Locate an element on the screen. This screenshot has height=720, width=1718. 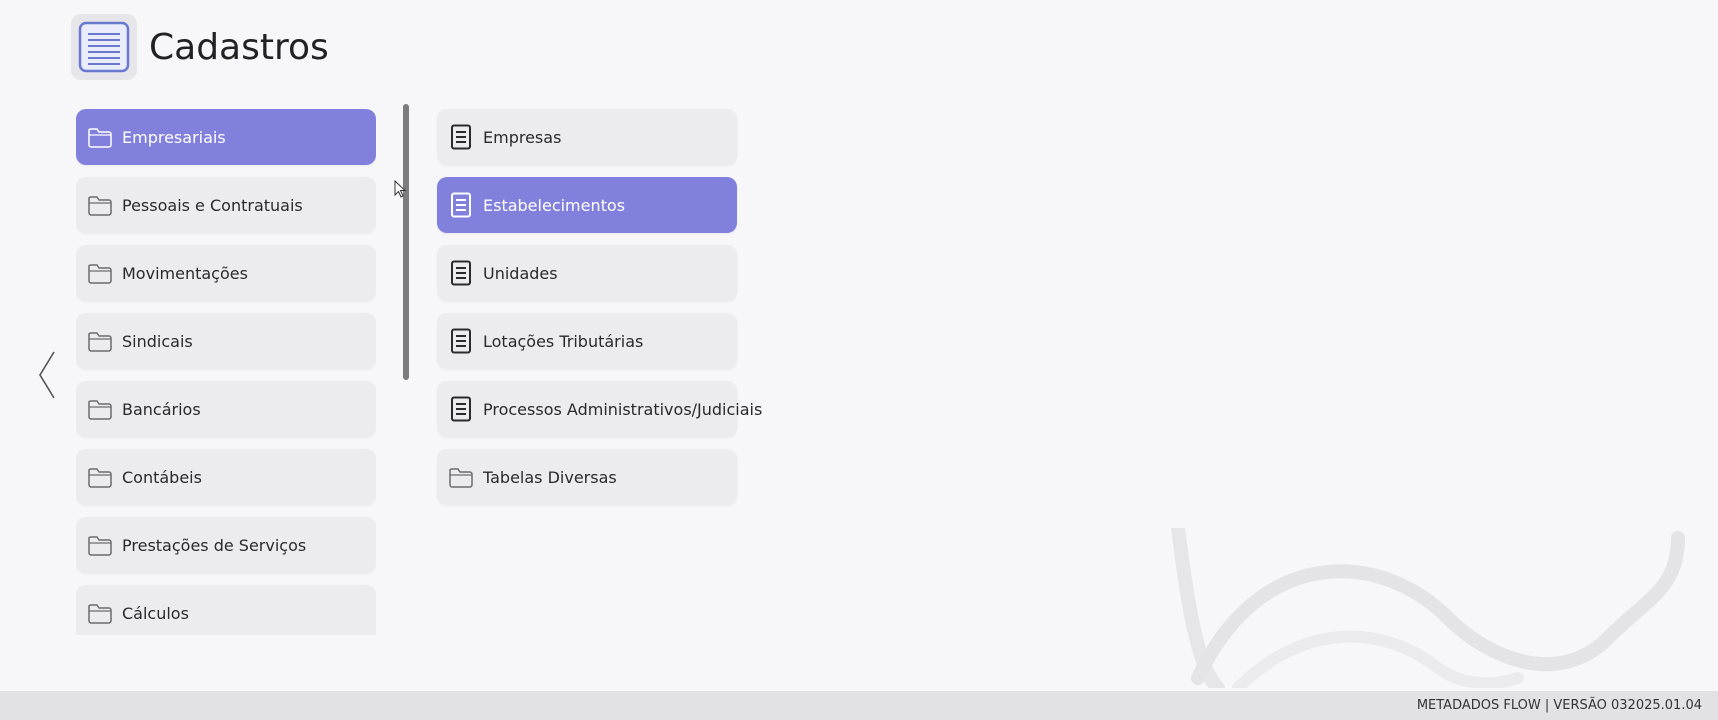
subitem-label: Processos Administrativos/Judiciais is located at coordinates (623, 409).